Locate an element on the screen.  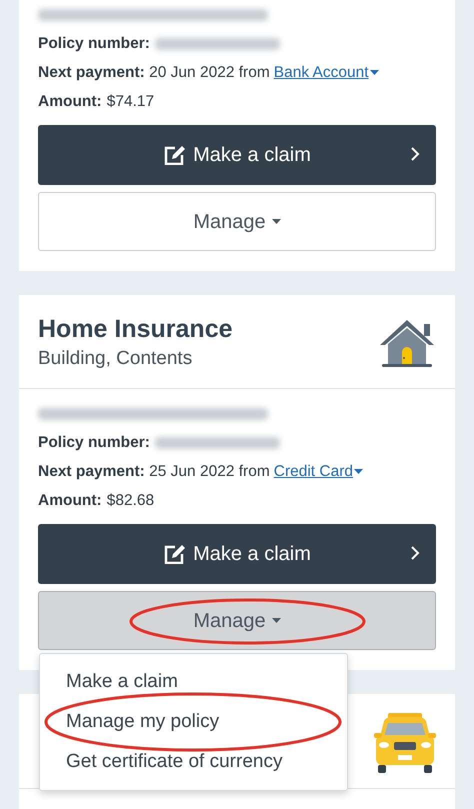
house-icon is located at coordinates (407, 343).